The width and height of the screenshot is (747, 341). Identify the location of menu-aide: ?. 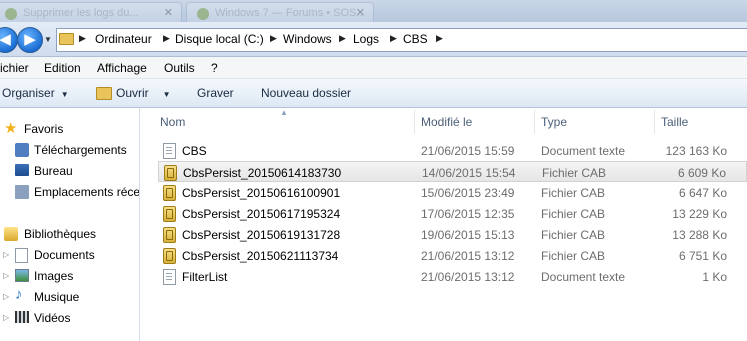
(214, 68).